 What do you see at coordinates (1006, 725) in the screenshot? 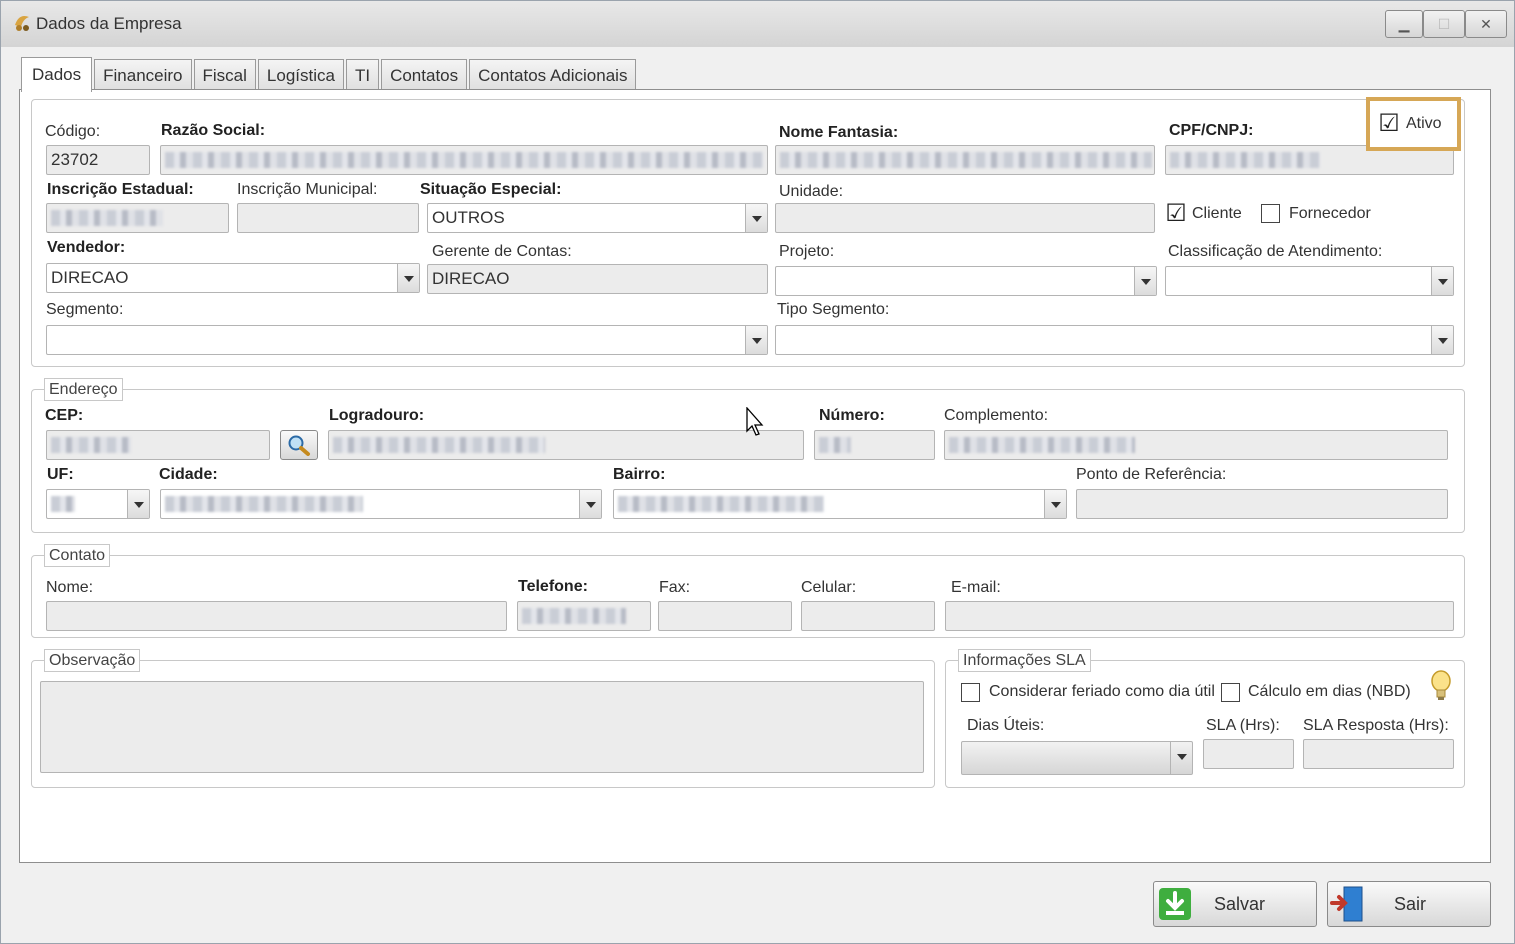
I see `dias-uteis-label: Dias Úteis:` at bounding box center [1006, 725].